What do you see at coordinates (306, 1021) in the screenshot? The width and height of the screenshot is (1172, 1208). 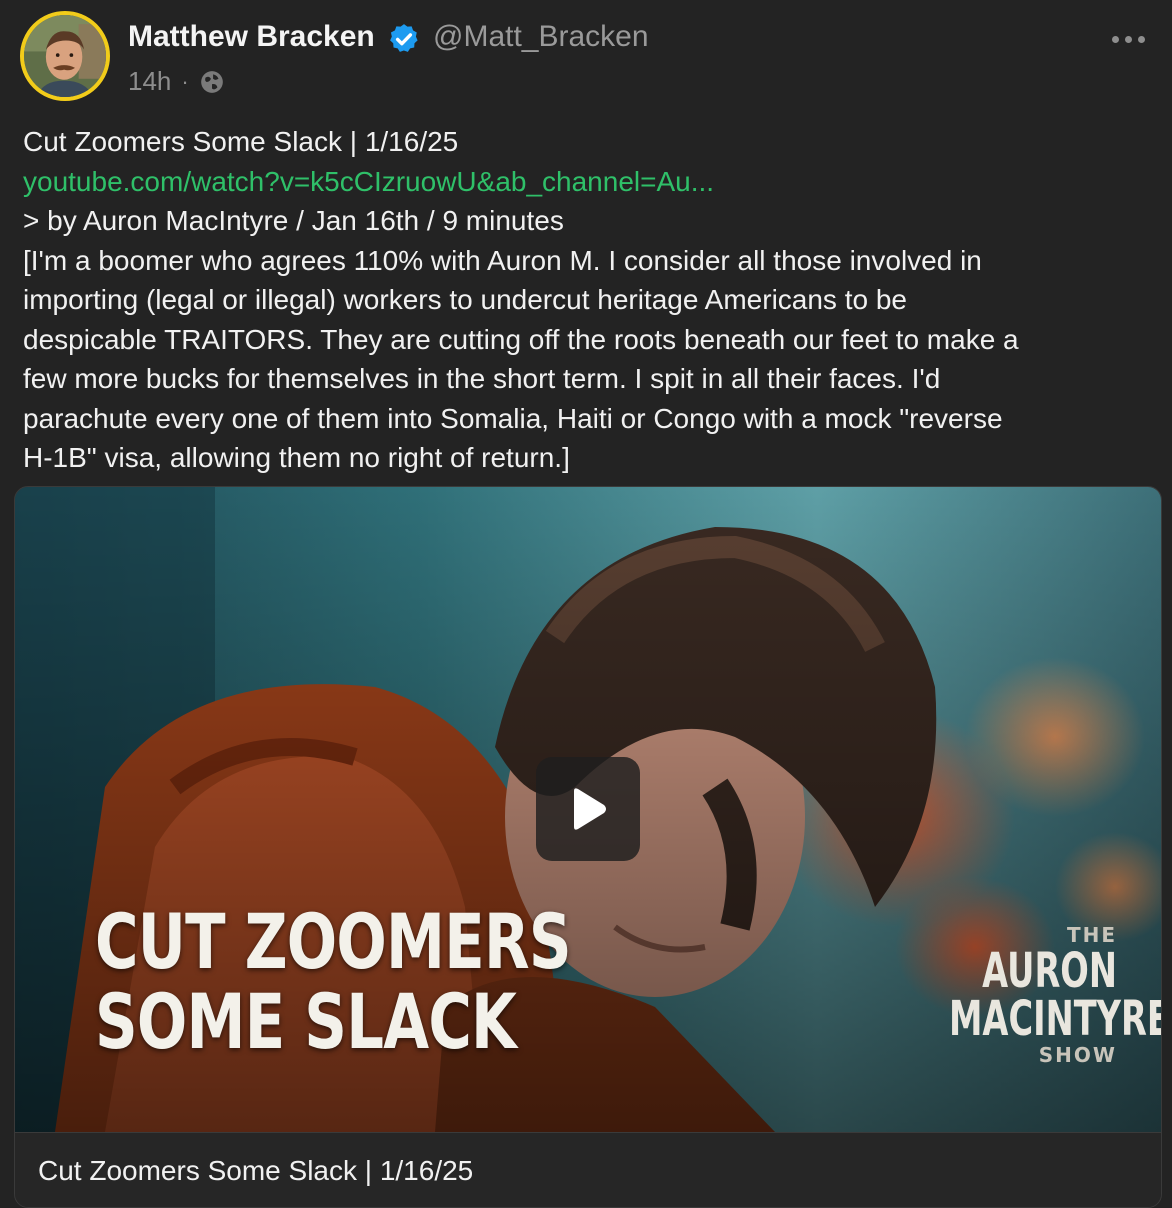 I see `thumbnail-title-line: SOME SLACK` at bounding box center [306, 1021].